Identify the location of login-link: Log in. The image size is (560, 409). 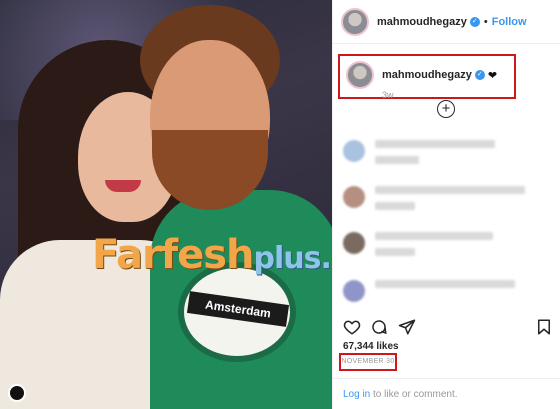
(356, 394).